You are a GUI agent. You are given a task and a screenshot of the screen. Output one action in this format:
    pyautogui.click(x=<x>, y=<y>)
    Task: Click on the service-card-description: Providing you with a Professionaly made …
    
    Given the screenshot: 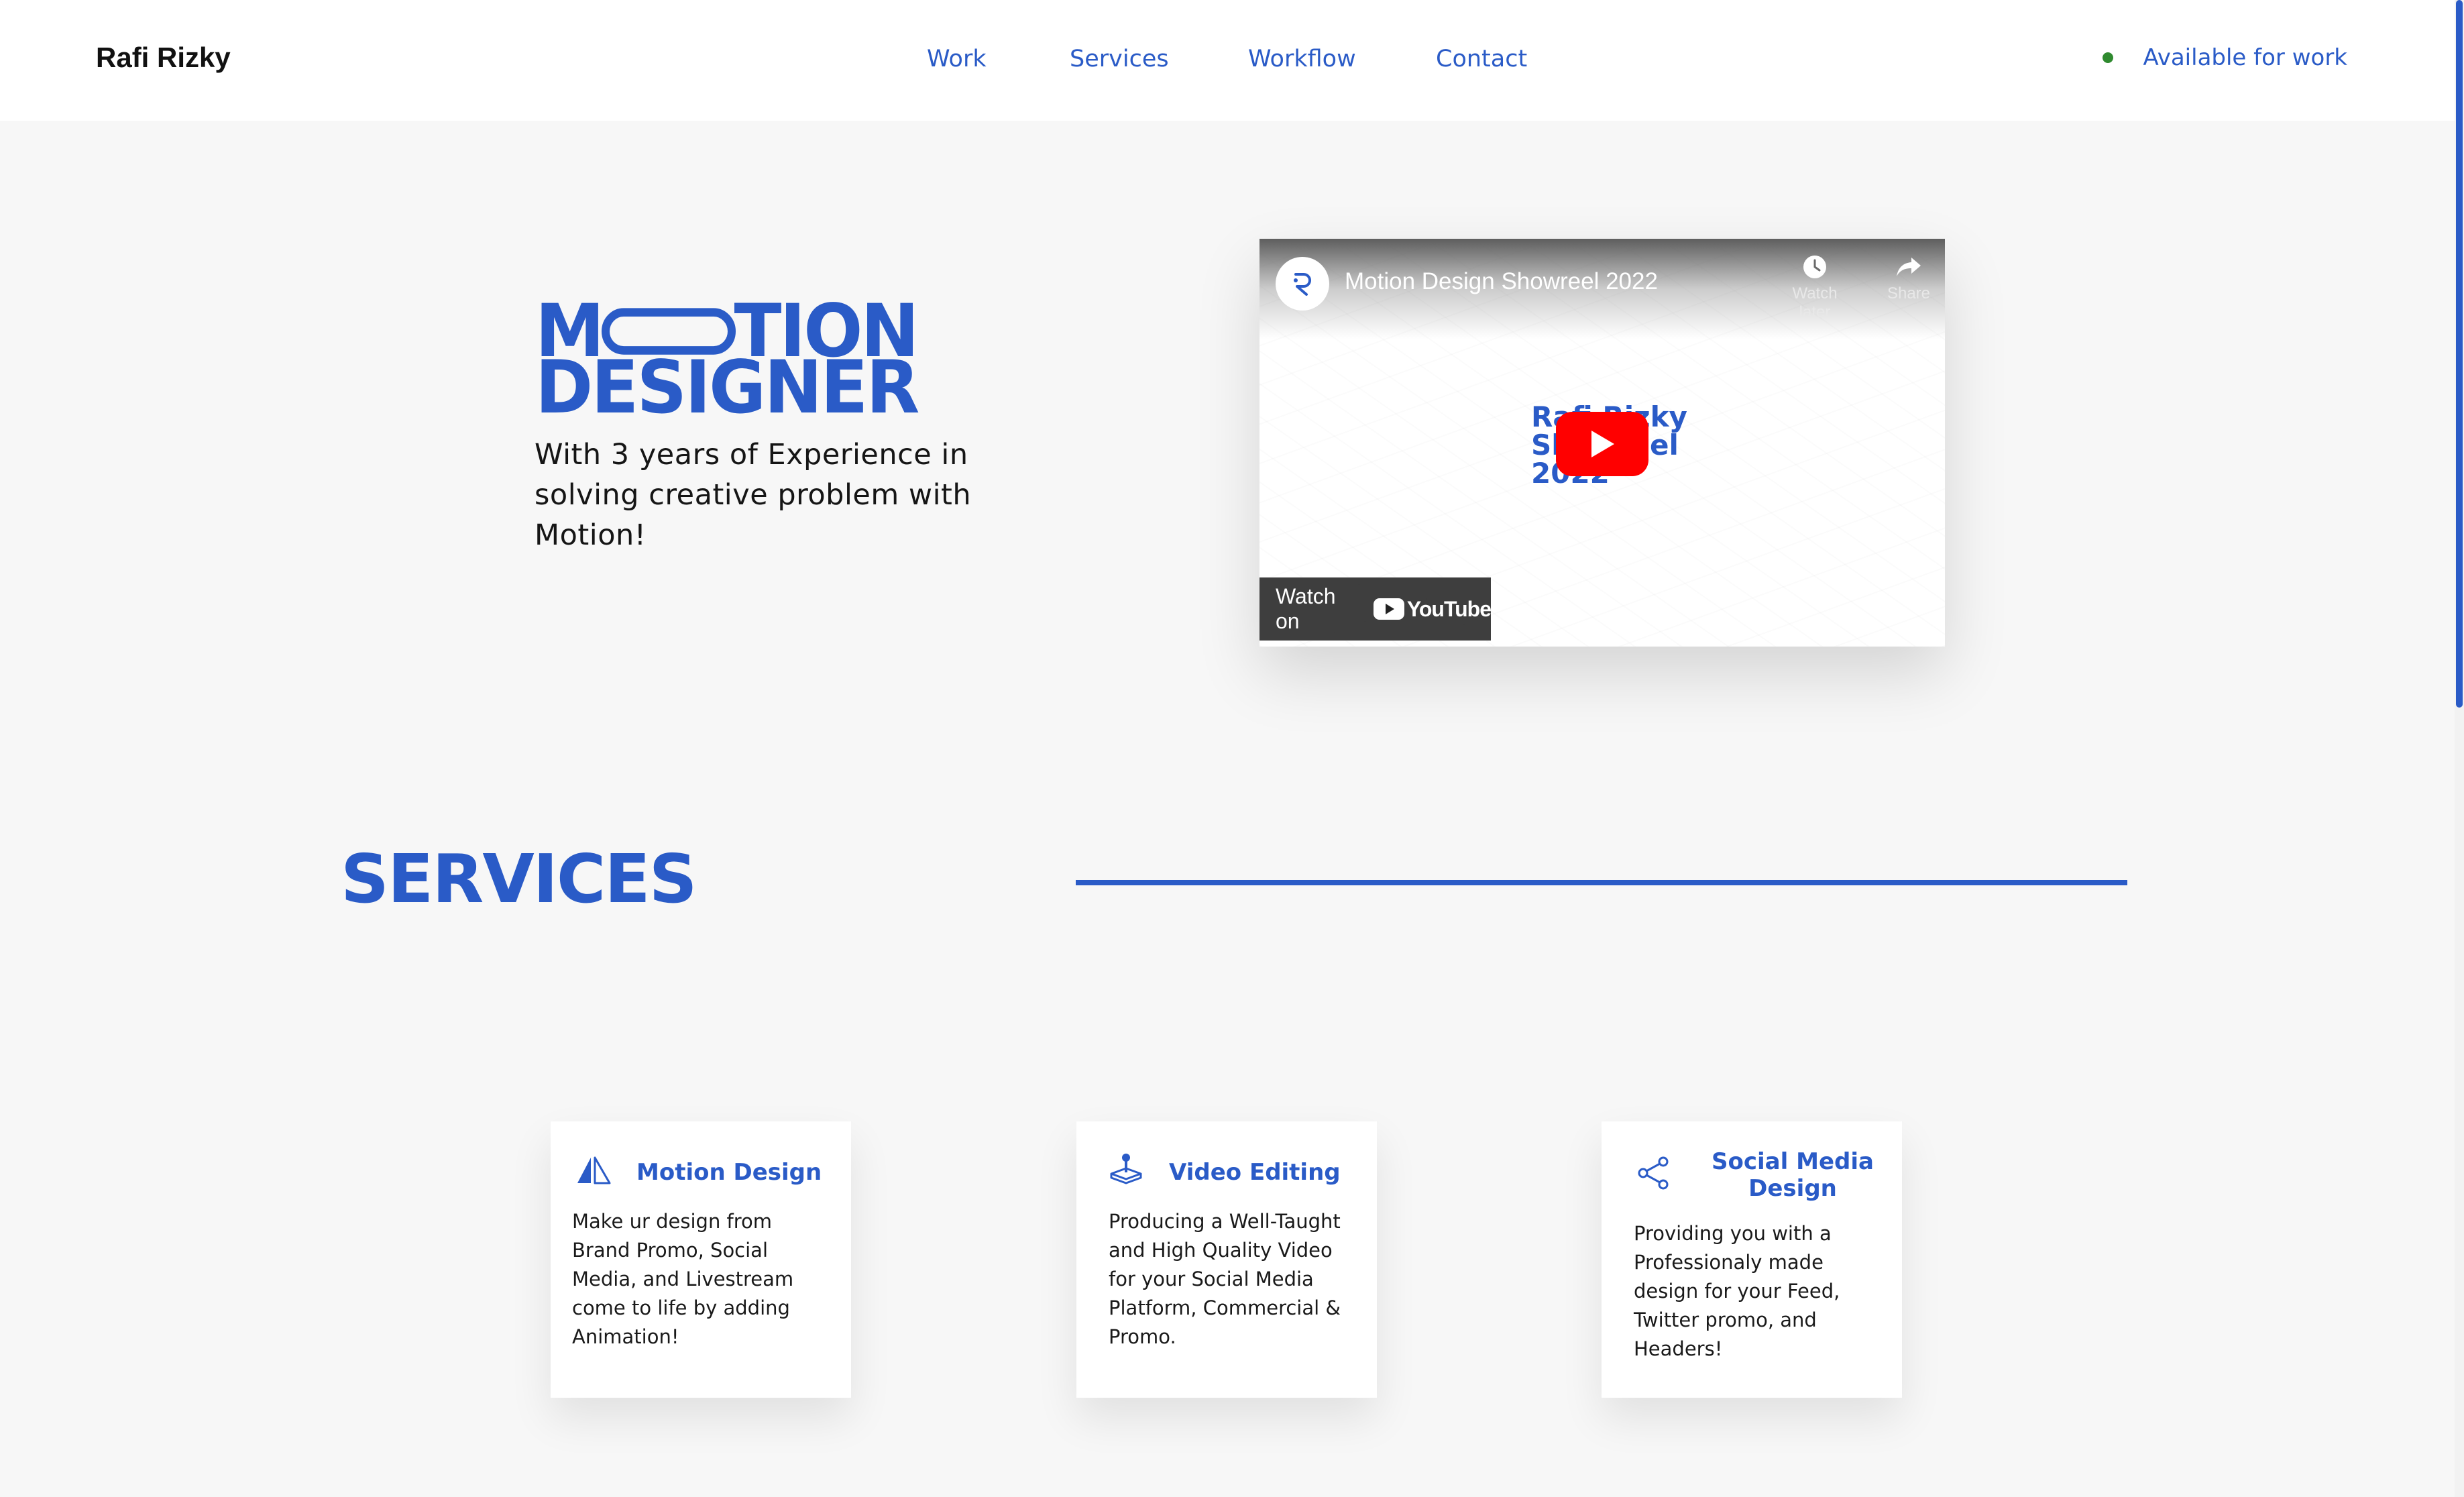 What is the action you would take?
    pyautogui.click(x=1737, y=1291)
    